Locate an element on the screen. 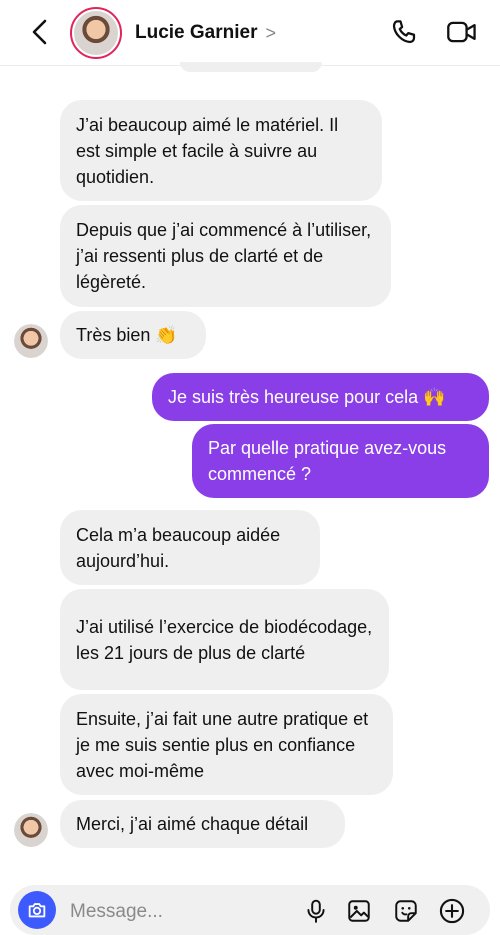  video-call-button is located at coordinates (462, 32).